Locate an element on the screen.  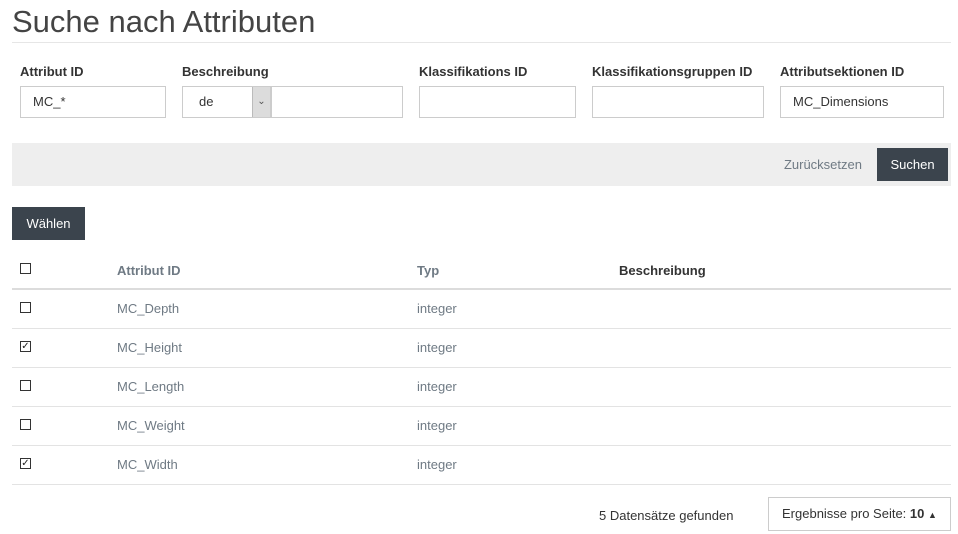
table-header: Attribut ID Typ Beschreibung is located at coordinates (481, 271).